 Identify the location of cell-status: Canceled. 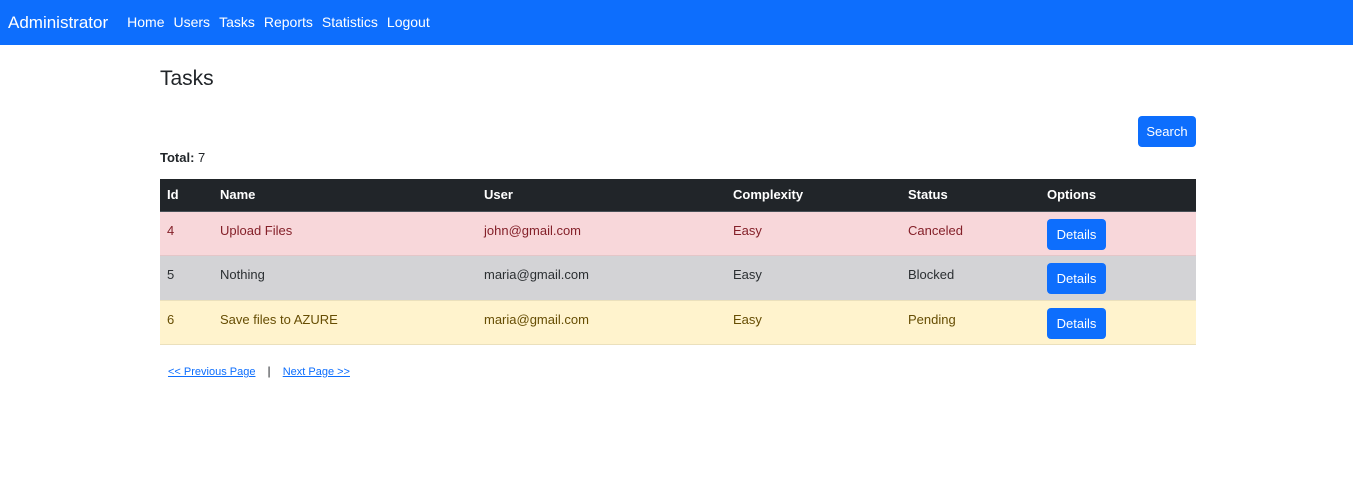
(970, 233).